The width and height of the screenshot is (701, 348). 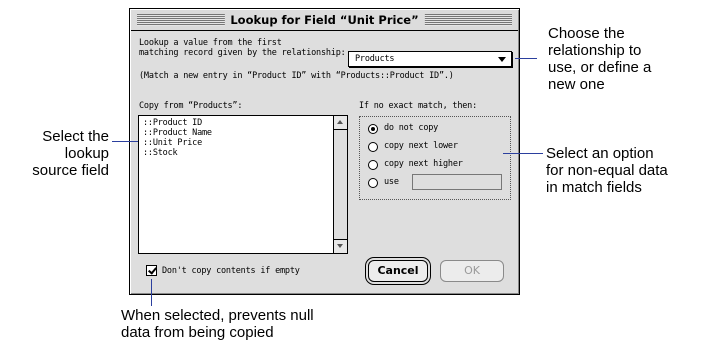 What do you see at coordinates (526, 58) in the screenshot?
I see `leader-line-relationship` at bounding box center [526, 58].